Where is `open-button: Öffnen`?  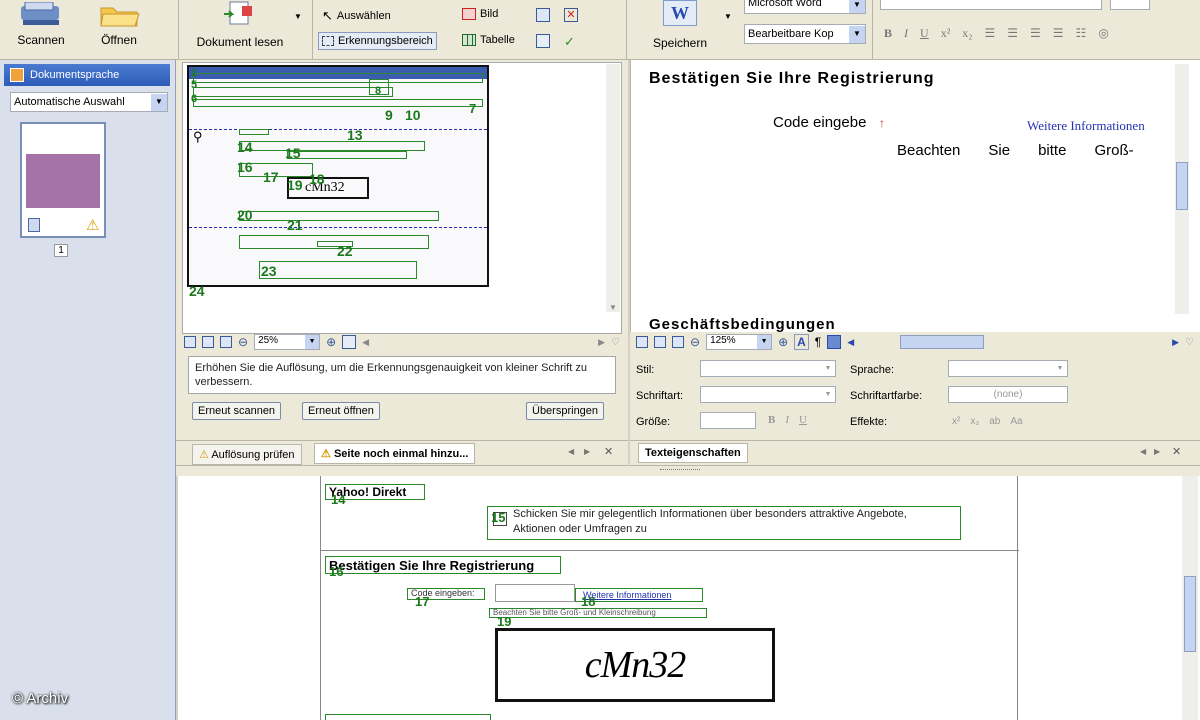 open-button: Öffnen is located at coordinates (119, 28).